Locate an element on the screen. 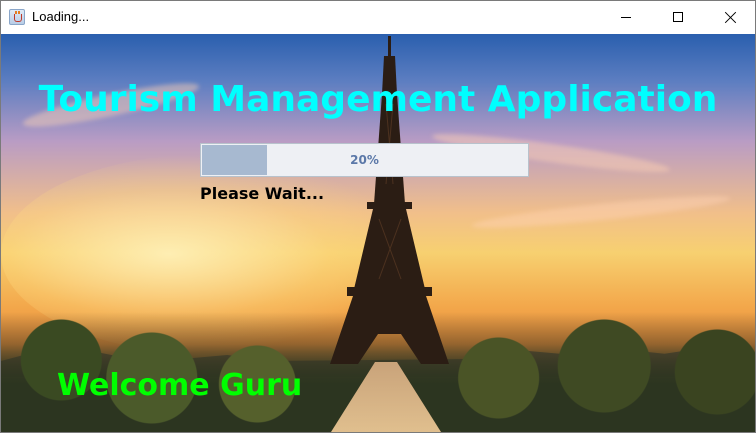 Image resolution: width=756 pixels, height=433 pixels. progress-percent-label: 20% is located at coordinates (364, 160).